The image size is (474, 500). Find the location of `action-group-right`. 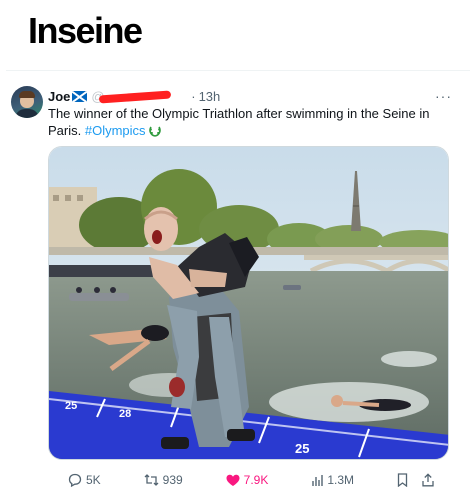

action-group-right is located at coordinates (415, 480).